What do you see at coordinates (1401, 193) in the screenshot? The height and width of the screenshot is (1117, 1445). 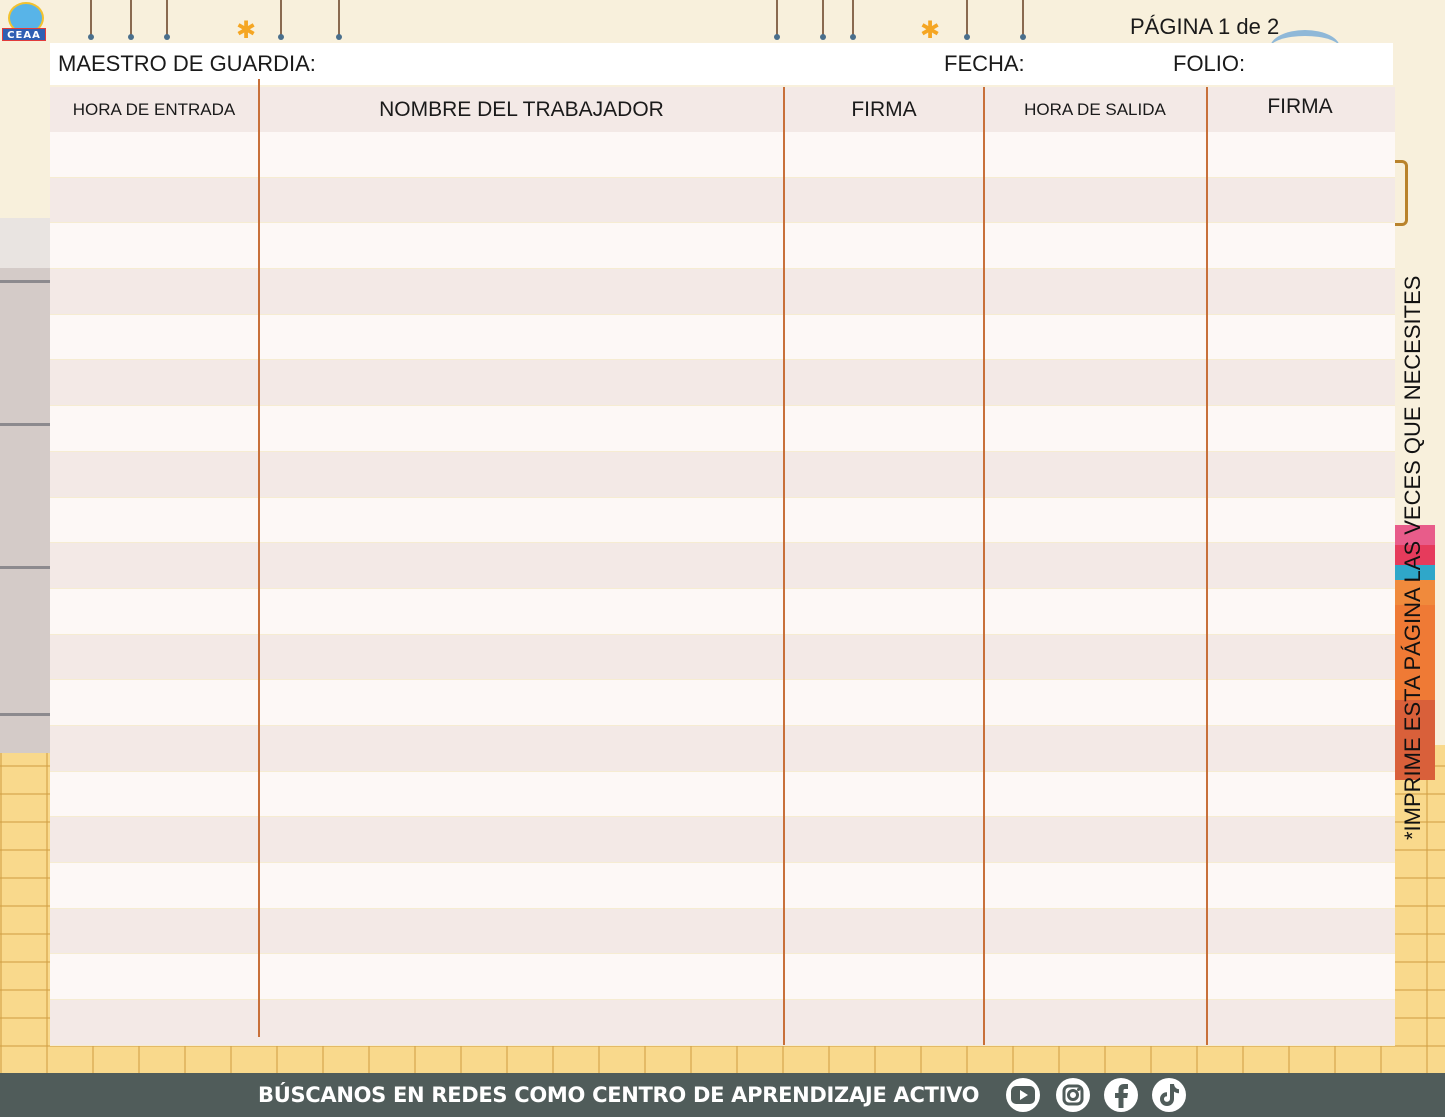 I see `background-frame` at bounding box center [1401, 193].